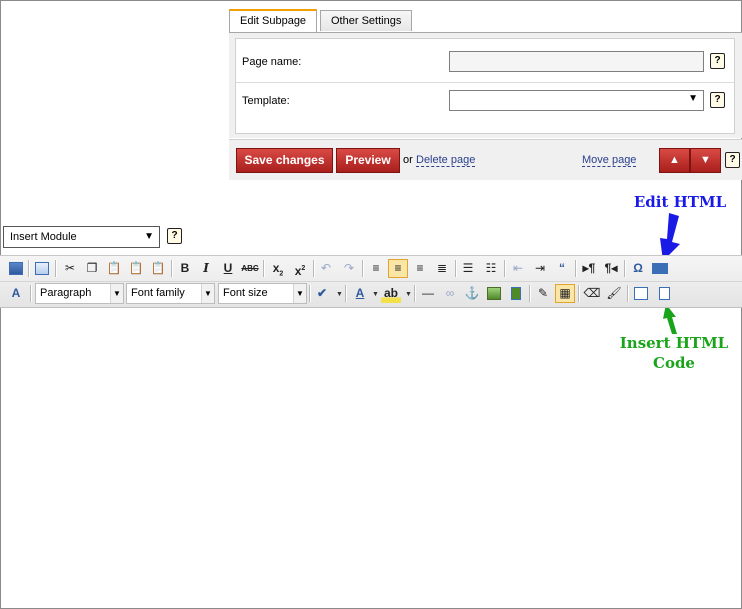  What do you see at coordinates (705, 160) in the screenshot?
I see `move-down-button: ▼` at bounding box center [705, 160].